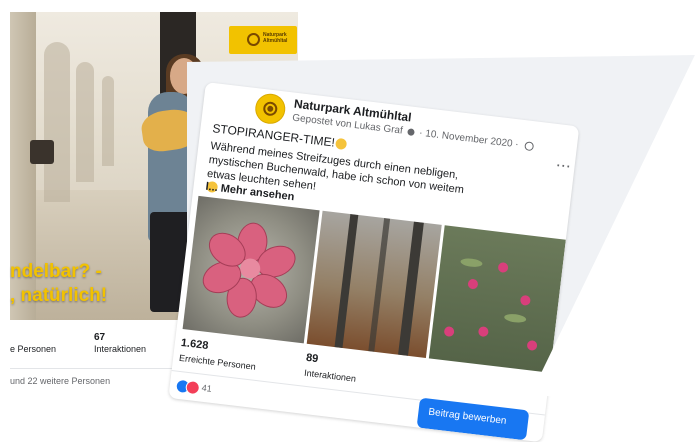  What do you see at coordinates (59, 295) in the screenshot?
I see `caption-line-2: , natürlich!` at bounding box center [59, 295].